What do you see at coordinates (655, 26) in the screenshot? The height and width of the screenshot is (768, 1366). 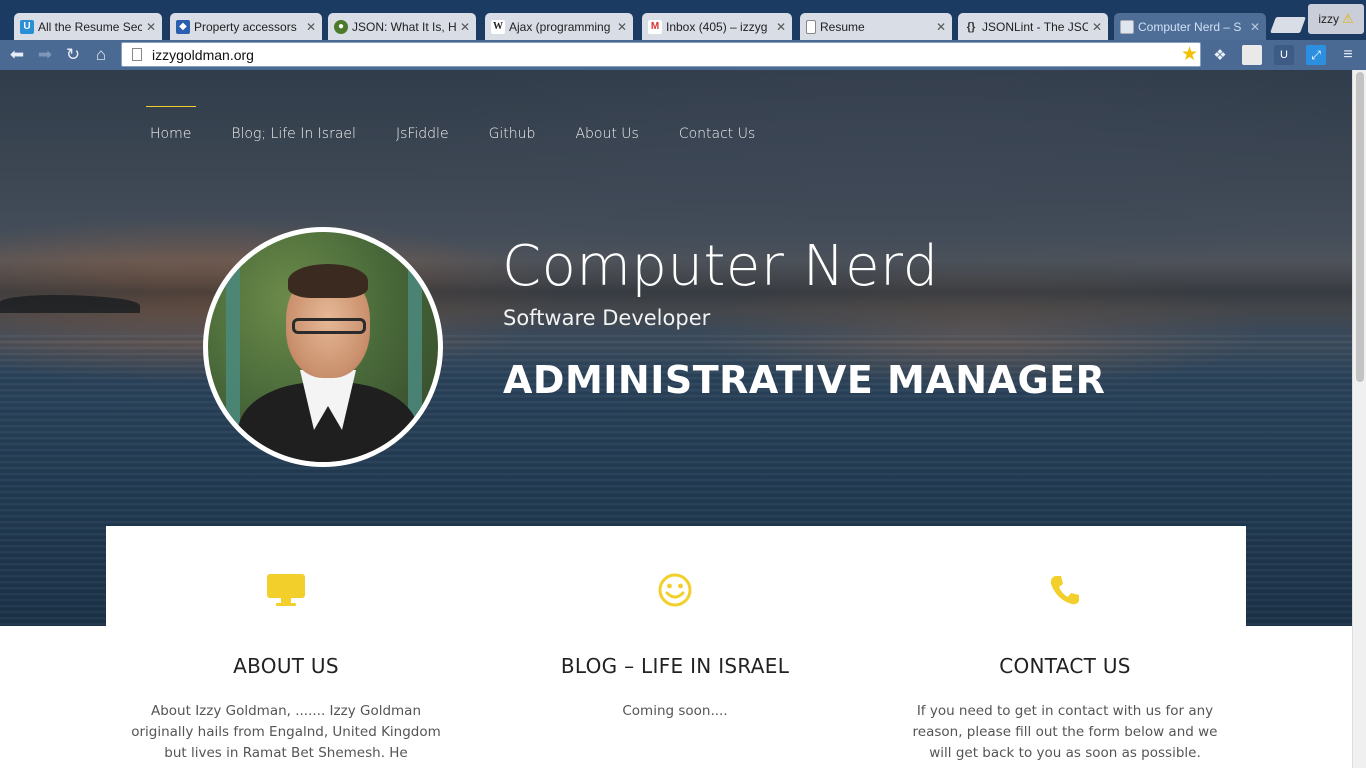 I see `gmail-icon: M` at bounding box center [655, 26].